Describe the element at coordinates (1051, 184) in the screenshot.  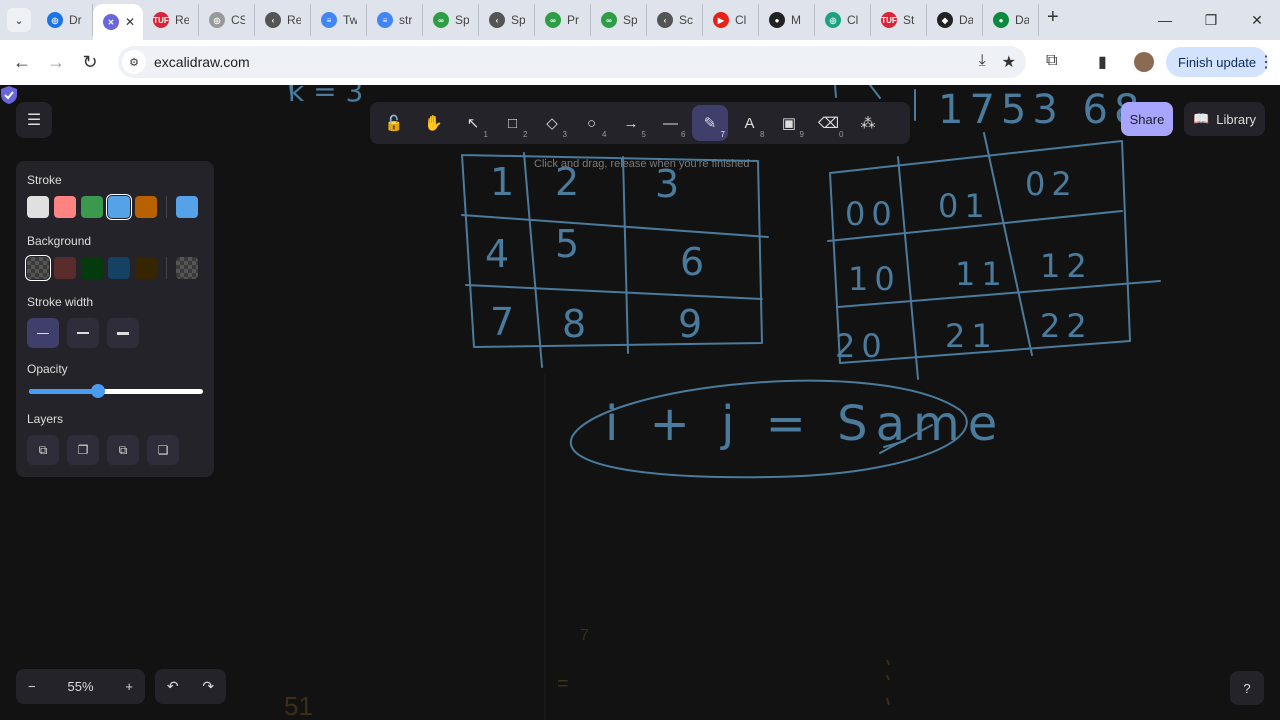
I see `right-grid-index: 02` at that location.